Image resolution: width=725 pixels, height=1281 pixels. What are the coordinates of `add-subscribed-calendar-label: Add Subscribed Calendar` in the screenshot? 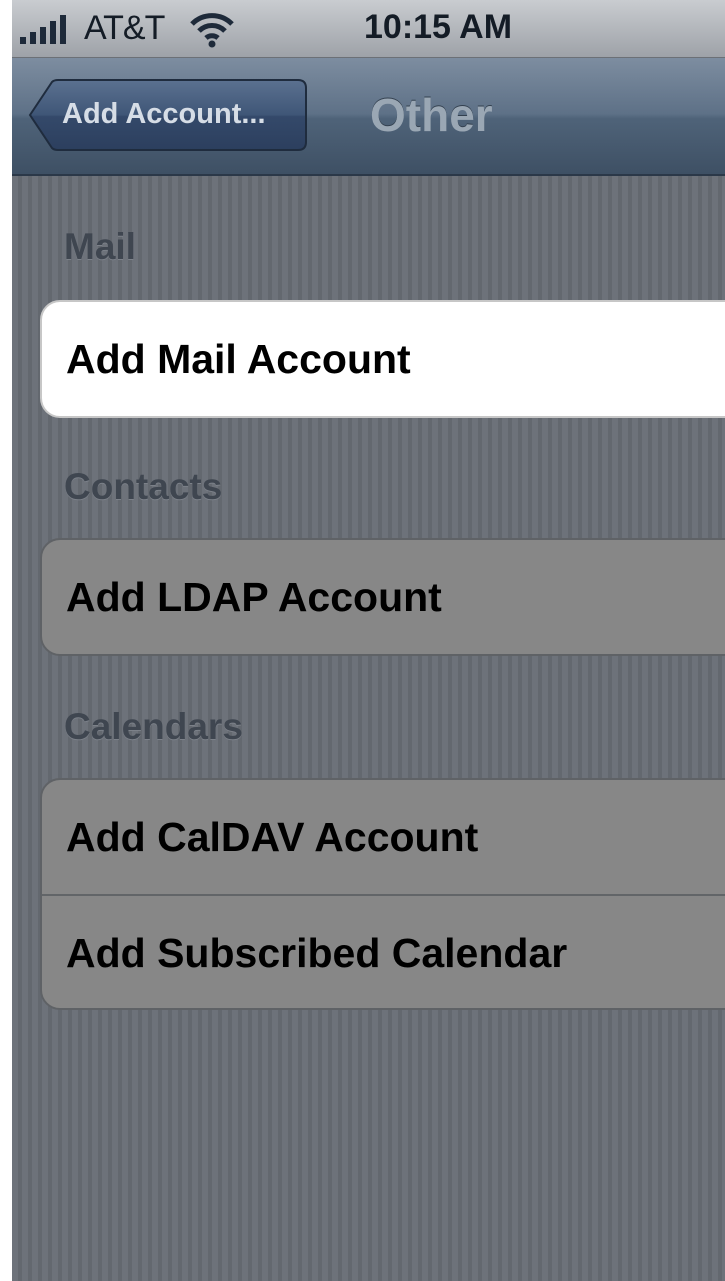 It's located at (317, 953).